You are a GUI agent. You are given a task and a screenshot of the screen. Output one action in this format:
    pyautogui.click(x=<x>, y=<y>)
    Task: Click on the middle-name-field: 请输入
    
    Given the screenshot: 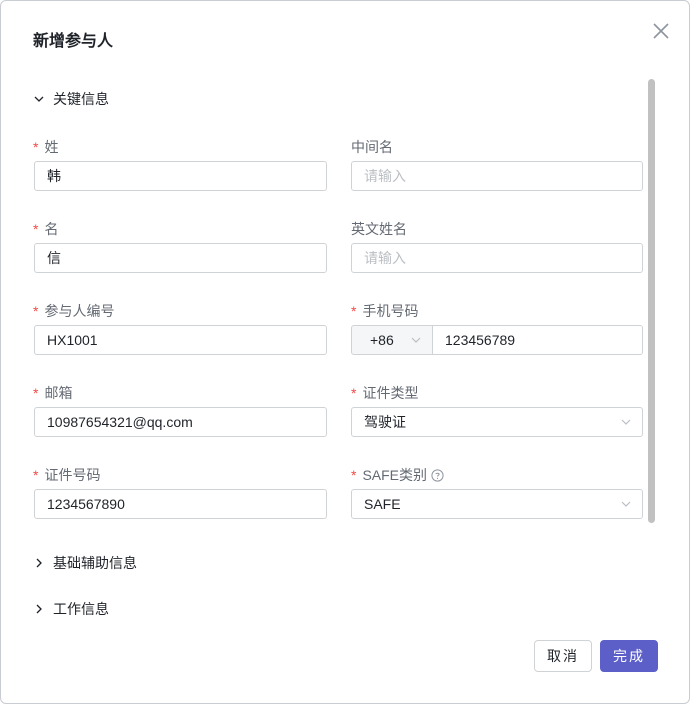 What is the action you would take?
    pyautogui.click(x=497, y=176)
    